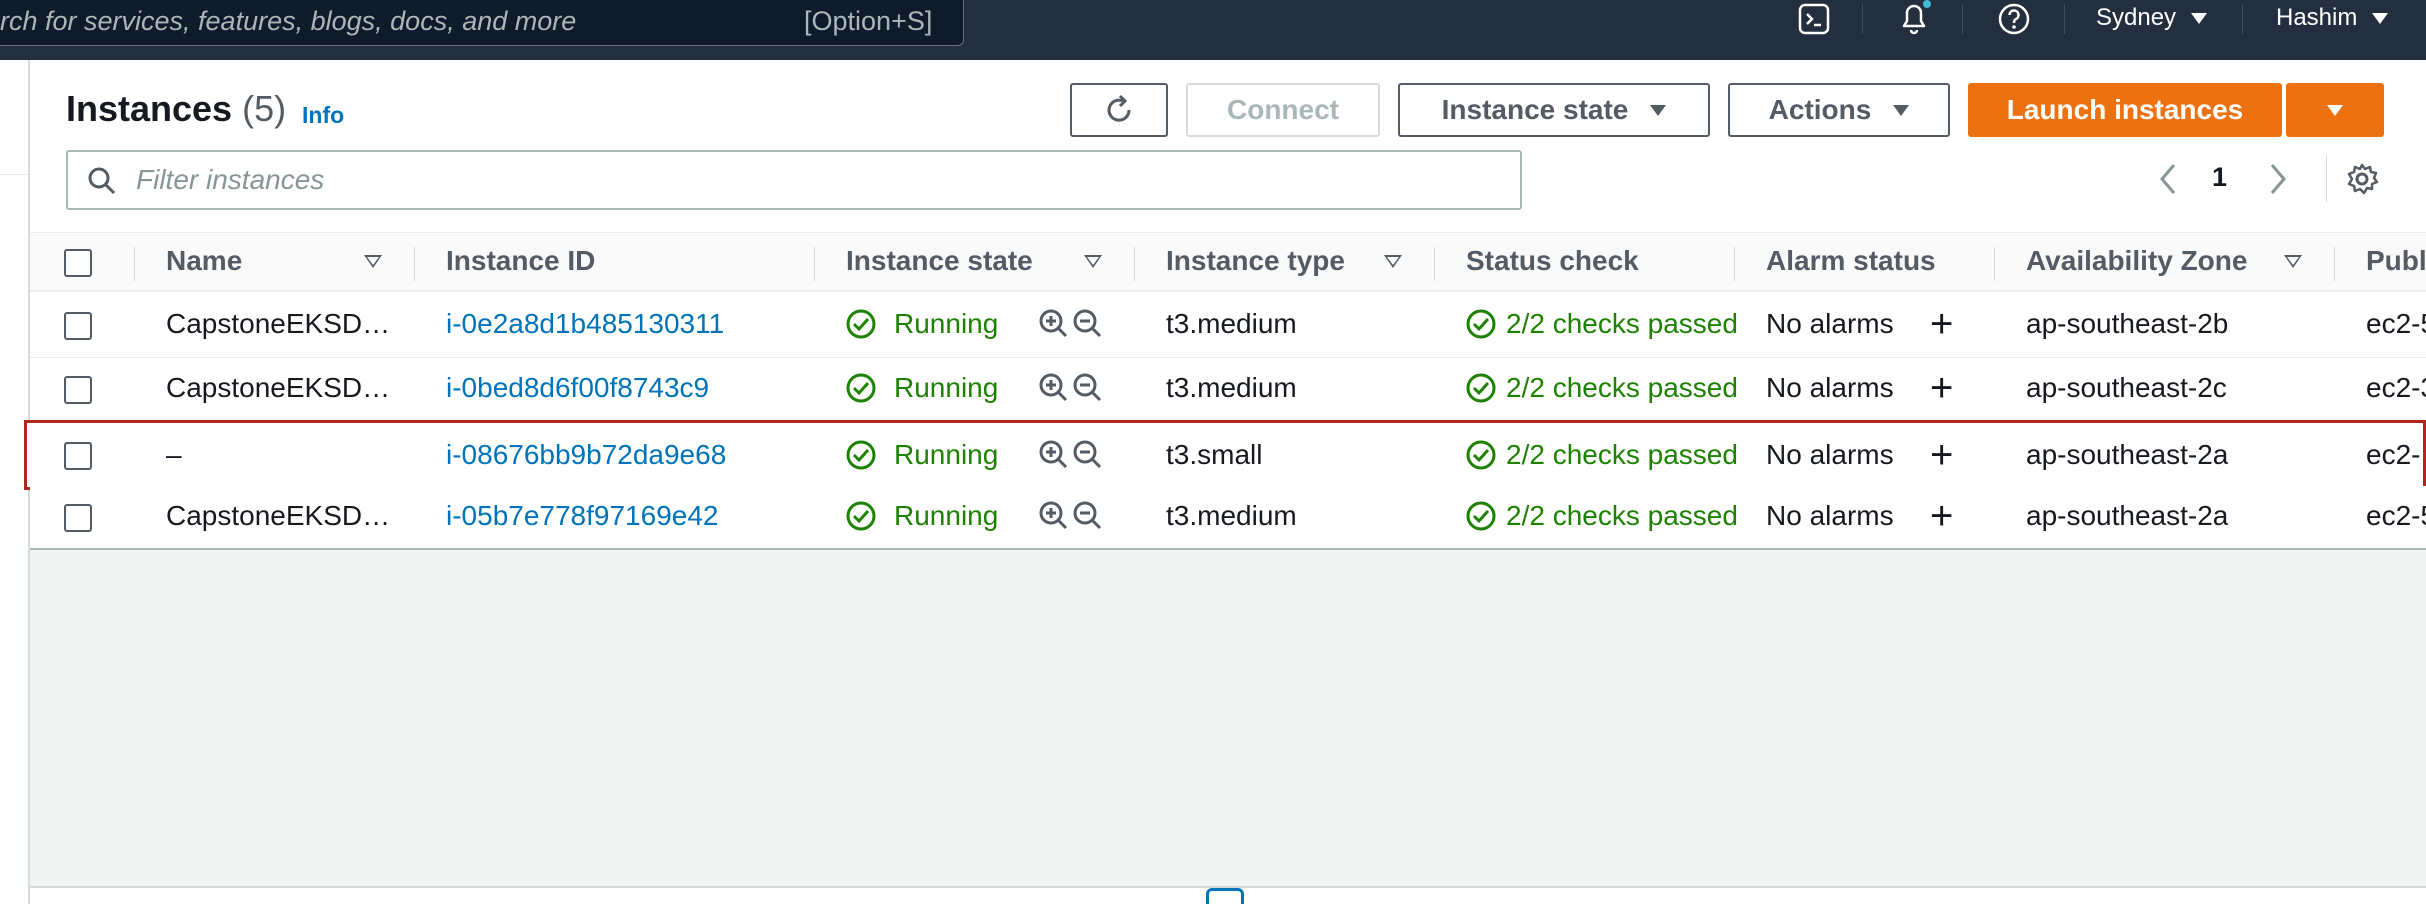 The height and width of the screenshot is (904, 2426). Describe the element at coordinates (585, 324) in the screenshot. I see `cell-instance-id: i-0e2a8d1b485130311` at that location.